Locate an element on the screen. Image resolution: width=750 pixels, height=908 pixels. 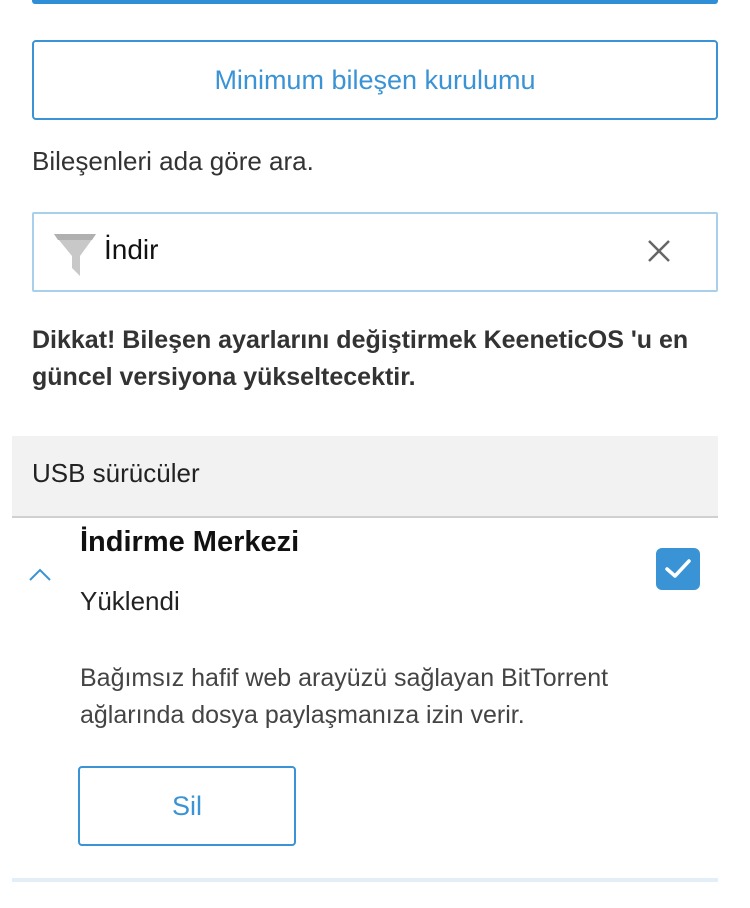
check-icon is located at coordinates (678, 568).